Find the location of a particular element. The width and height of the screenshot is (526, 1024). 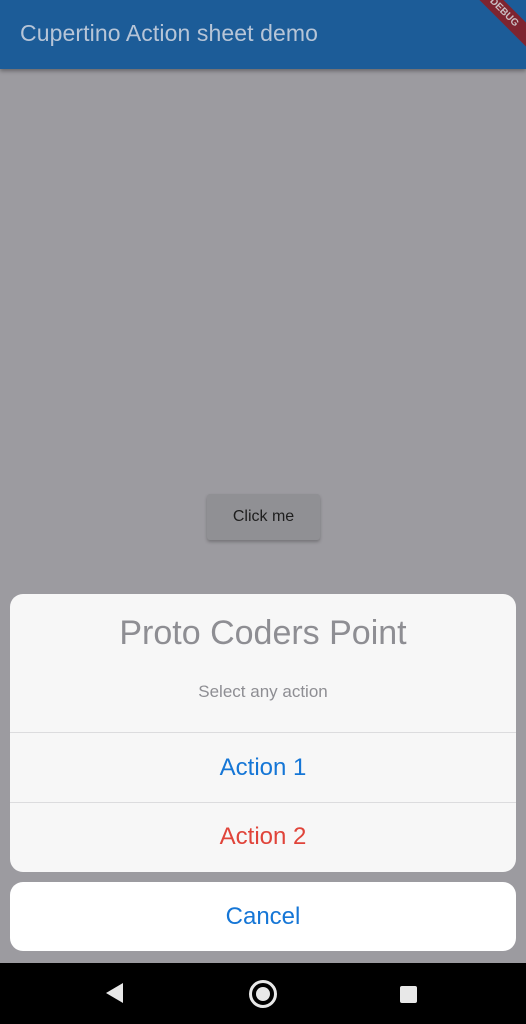

app-bar: Cupertino Action sheet demo DEBUG is located at coordinates (263, 34).